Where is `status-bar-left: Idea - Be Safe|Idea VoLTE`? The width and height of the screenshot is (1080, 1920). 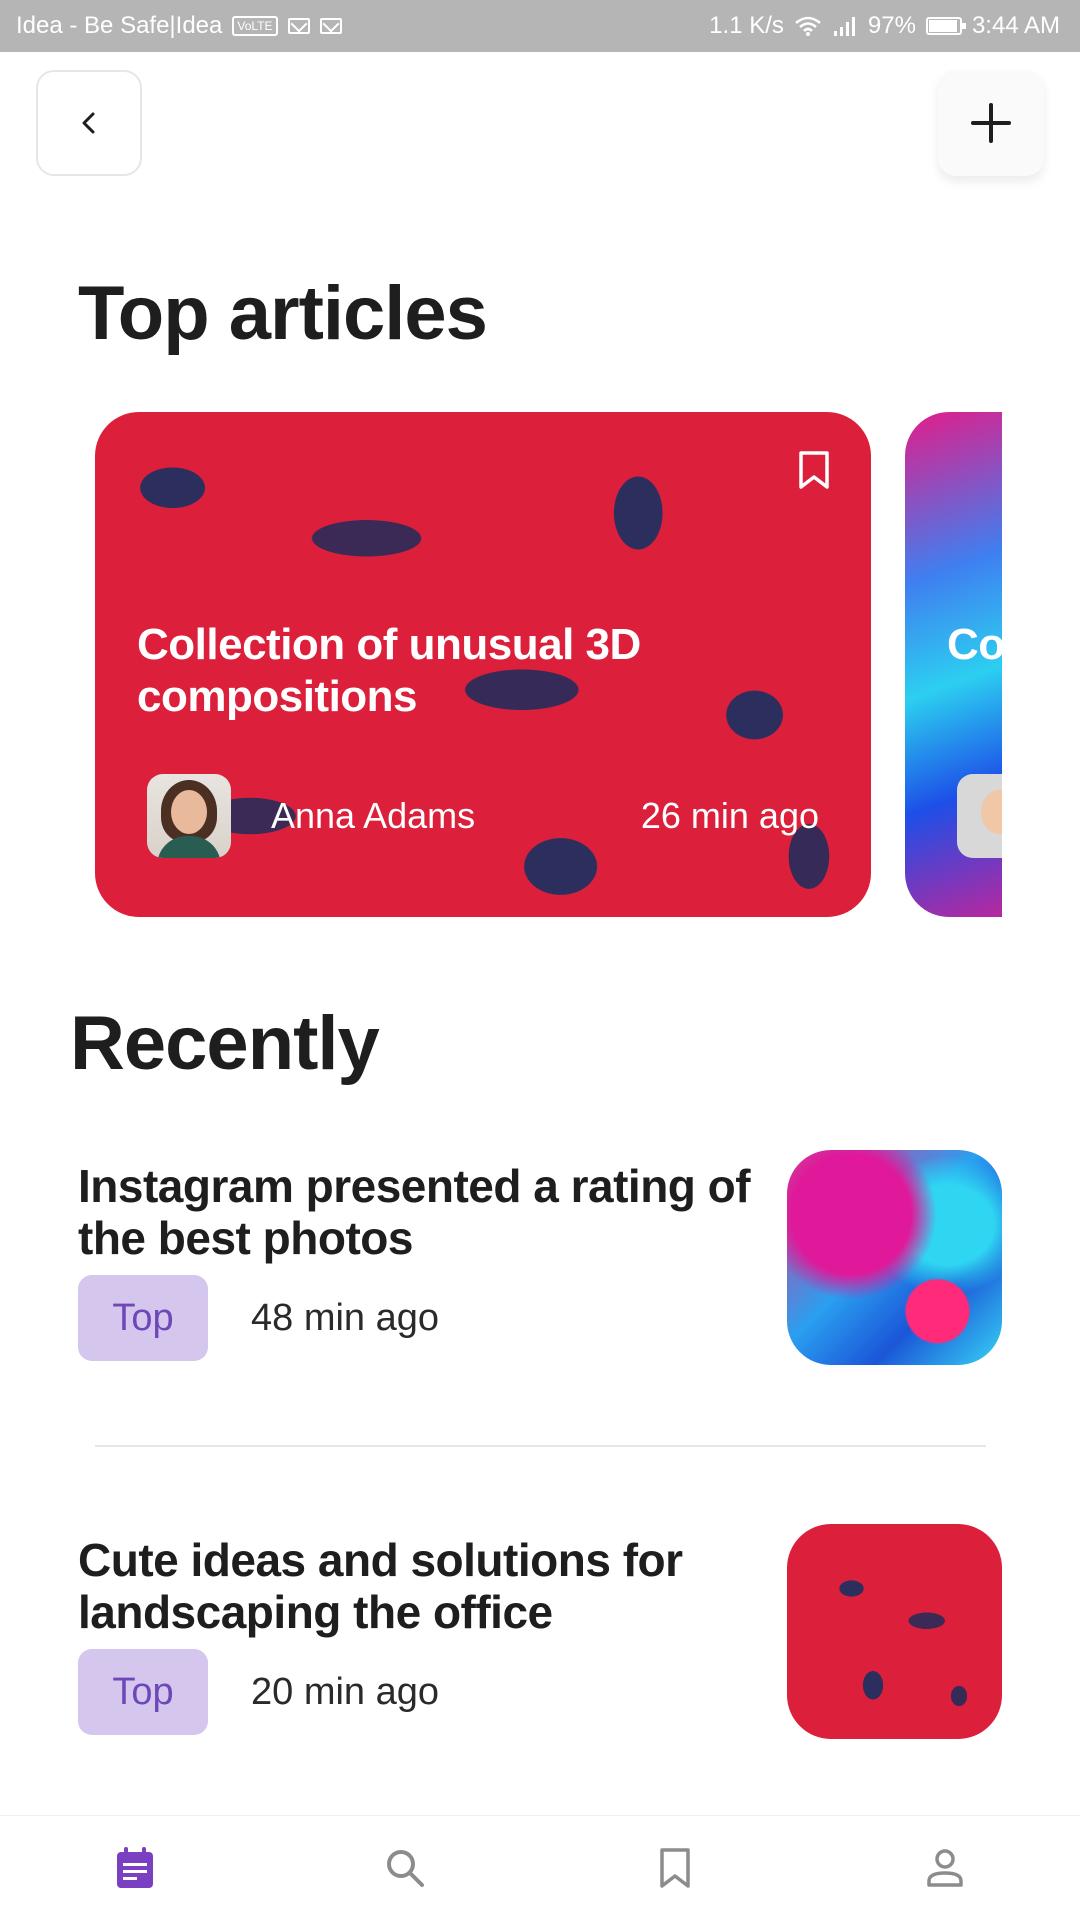 status-bar-left: Idea - Be Safe|Idea VoLTE is located at coordinates (179, 26).